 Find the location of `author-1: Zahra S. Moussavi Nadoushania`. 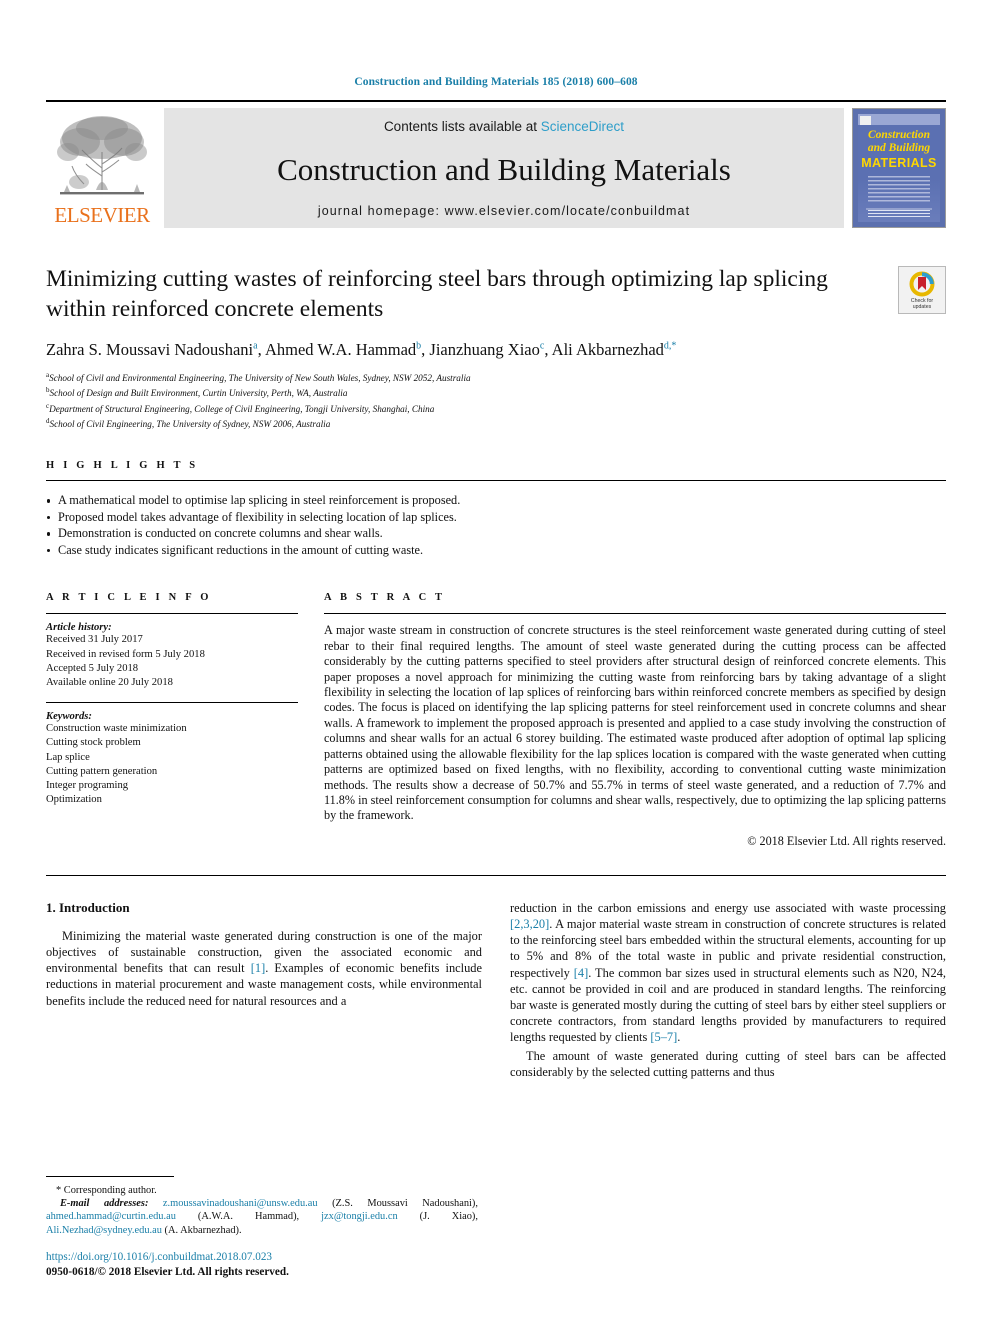

author-1: Zahra S. Moussavi Nadoushania is located at coordinates (152, 349).